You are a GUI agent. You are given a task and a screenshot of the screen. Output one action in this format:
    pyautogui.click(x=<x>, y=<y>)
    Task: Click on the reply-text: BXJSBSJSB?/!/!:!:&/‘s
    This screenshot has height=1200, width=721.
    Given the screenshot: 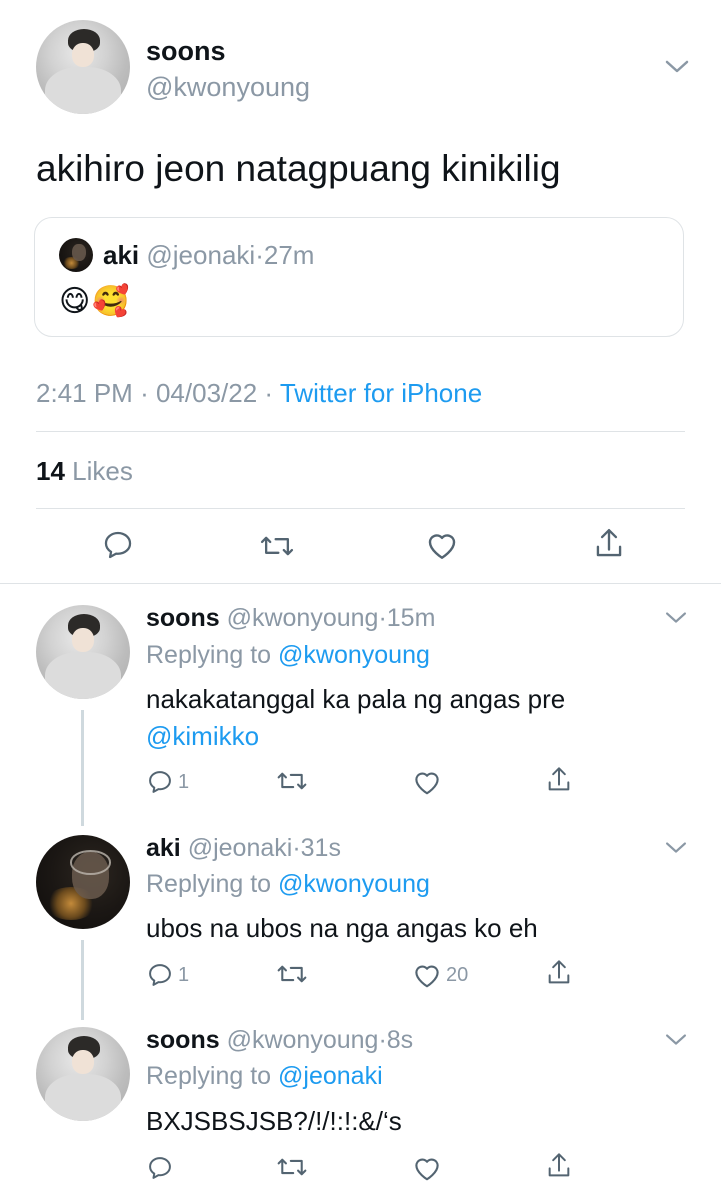 What is the action you would take?
    pyautogui.click(x=274, y=1121)
    